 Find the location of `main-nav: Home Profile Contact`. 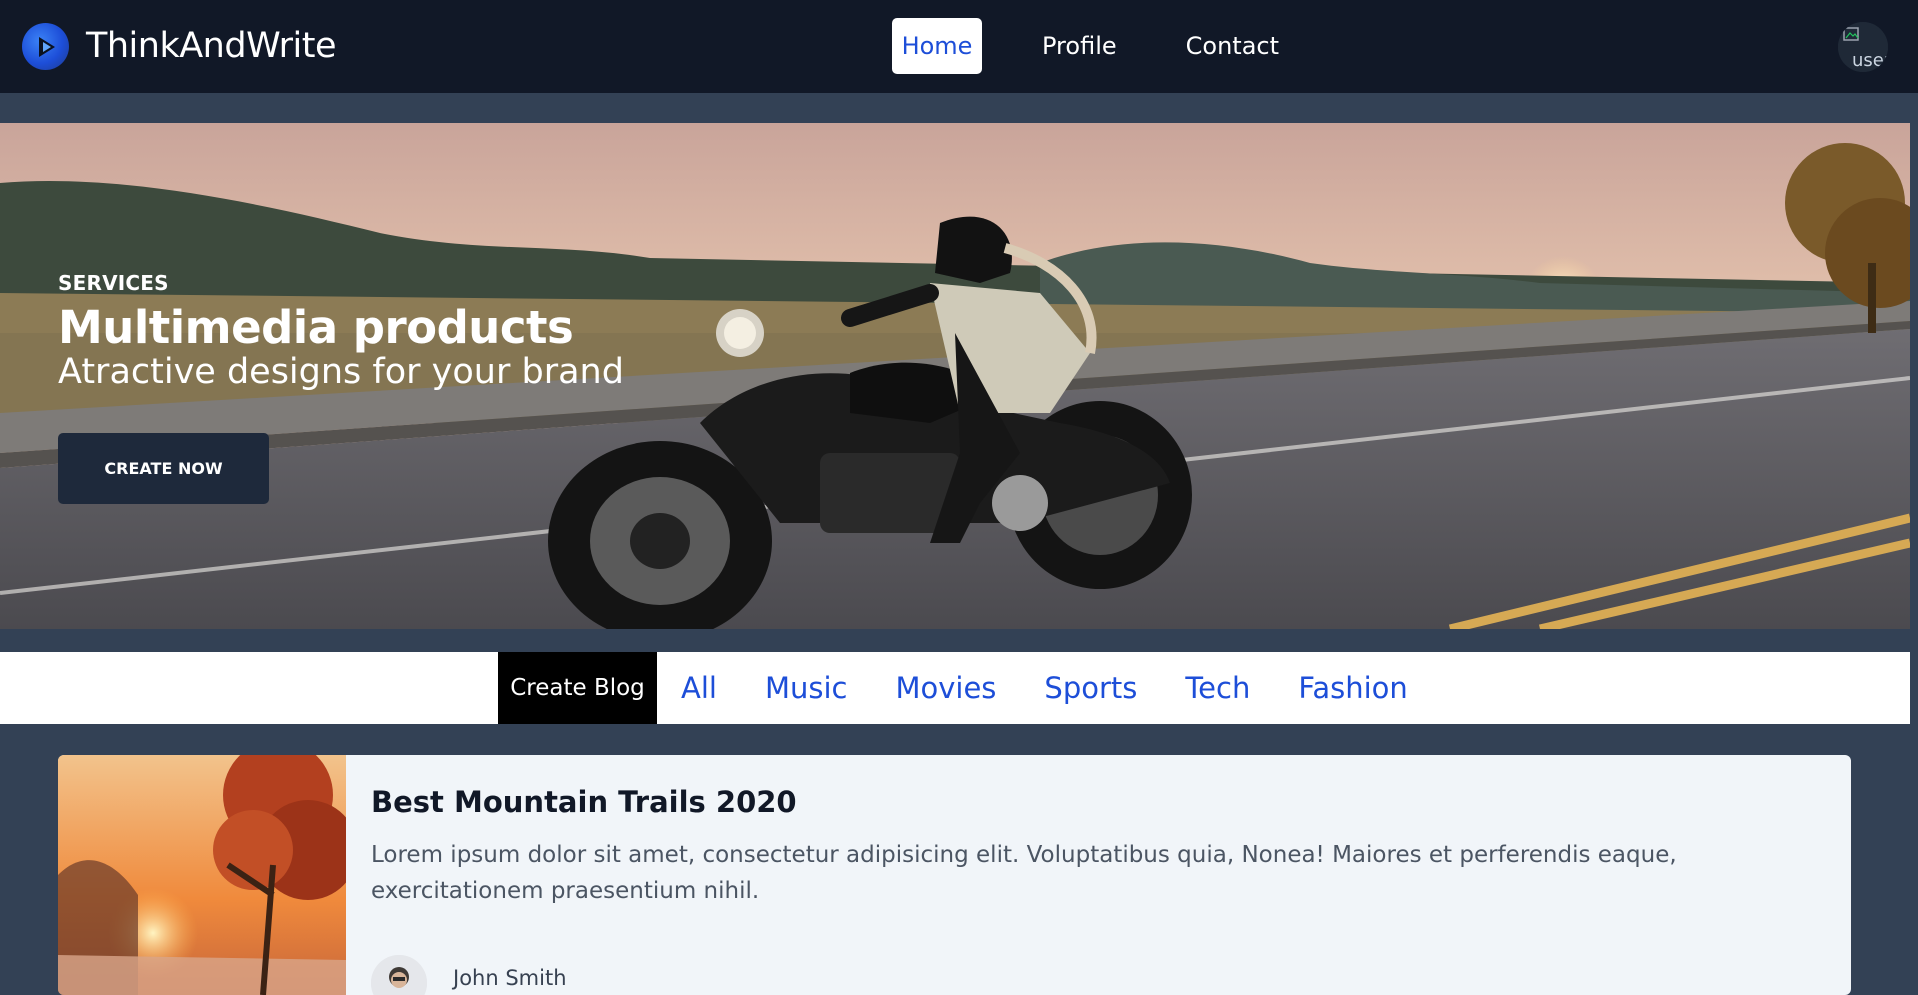

main-nav: Home Profile Contact is located at coordinates (1114, 46).